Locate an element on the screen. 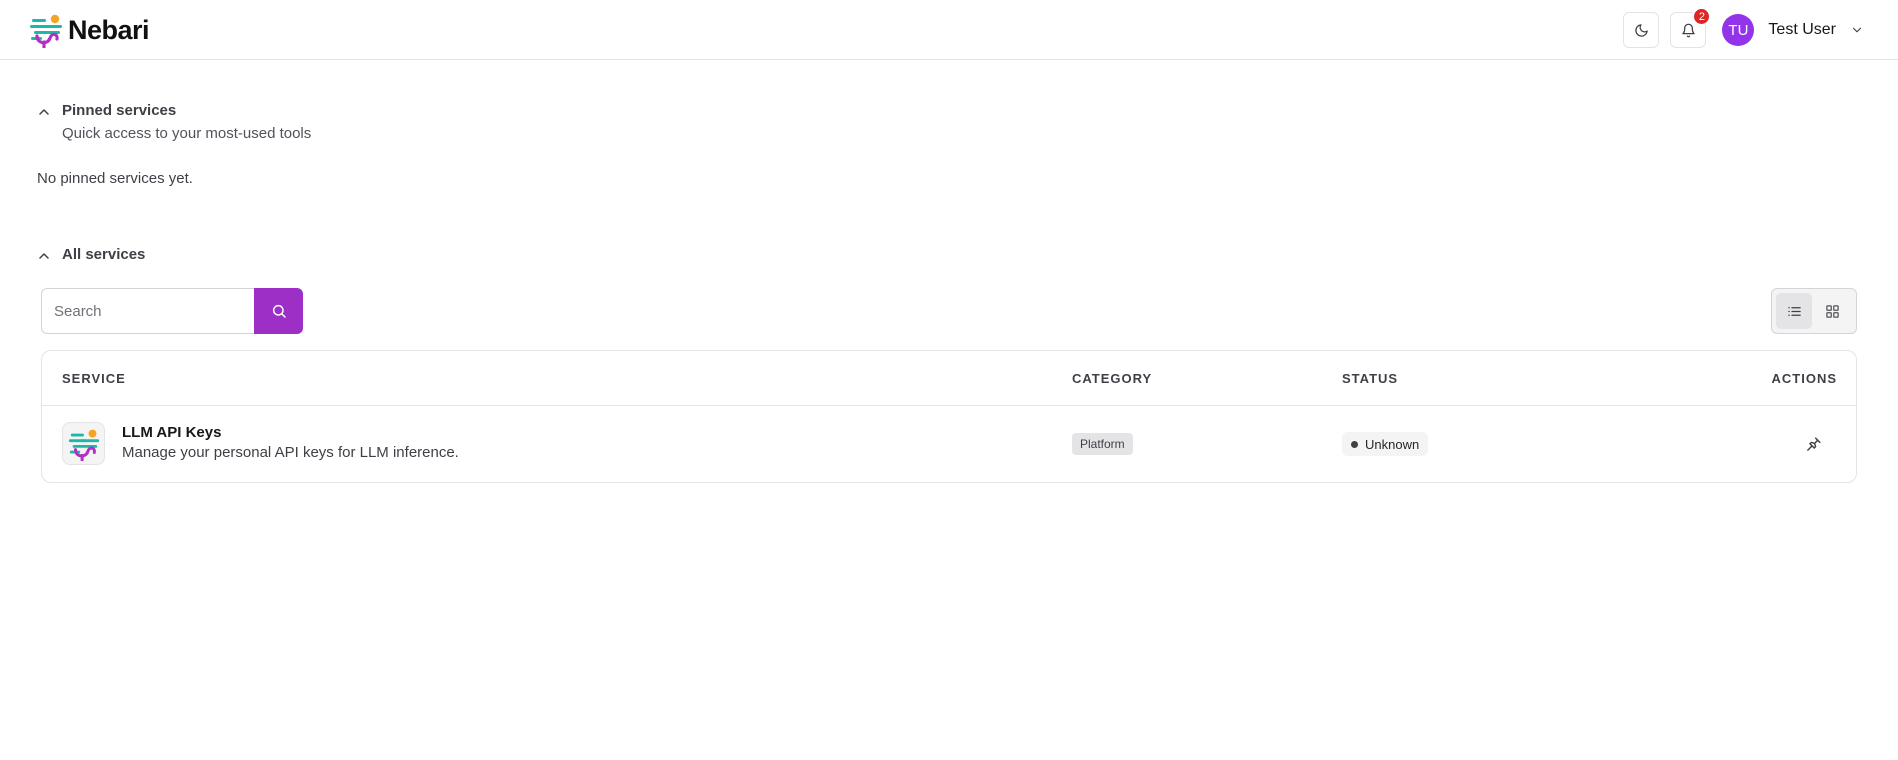  search-button is located at coordinates (278, 311).